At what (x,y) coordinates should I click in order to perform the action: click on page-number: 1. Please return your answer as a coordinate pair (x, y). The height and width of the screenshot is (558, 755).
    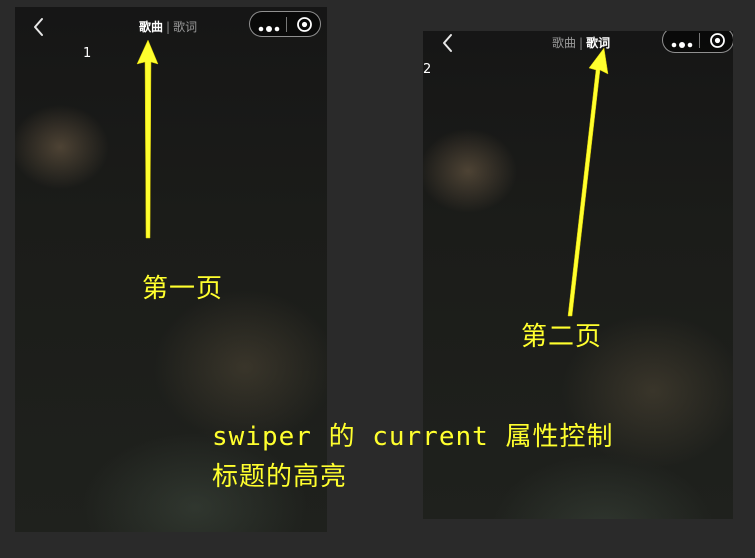
    Looking at the image, I should click on (87, 53).